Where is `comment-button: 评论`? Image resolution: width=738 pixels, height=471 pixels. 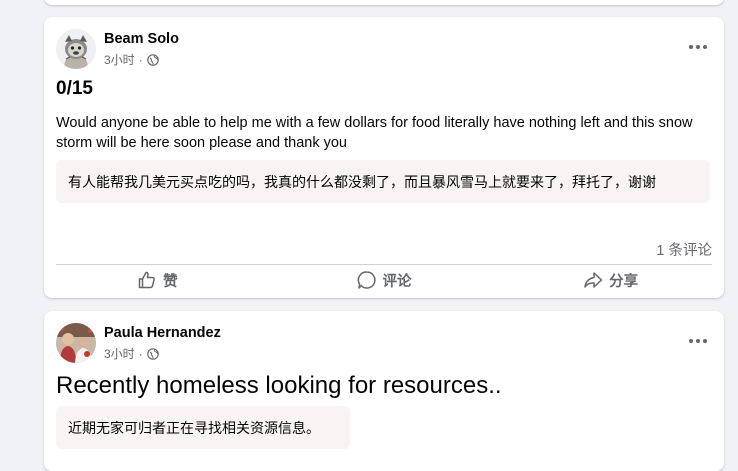 comment-button: 评论 is located at coordinates (384, 280).